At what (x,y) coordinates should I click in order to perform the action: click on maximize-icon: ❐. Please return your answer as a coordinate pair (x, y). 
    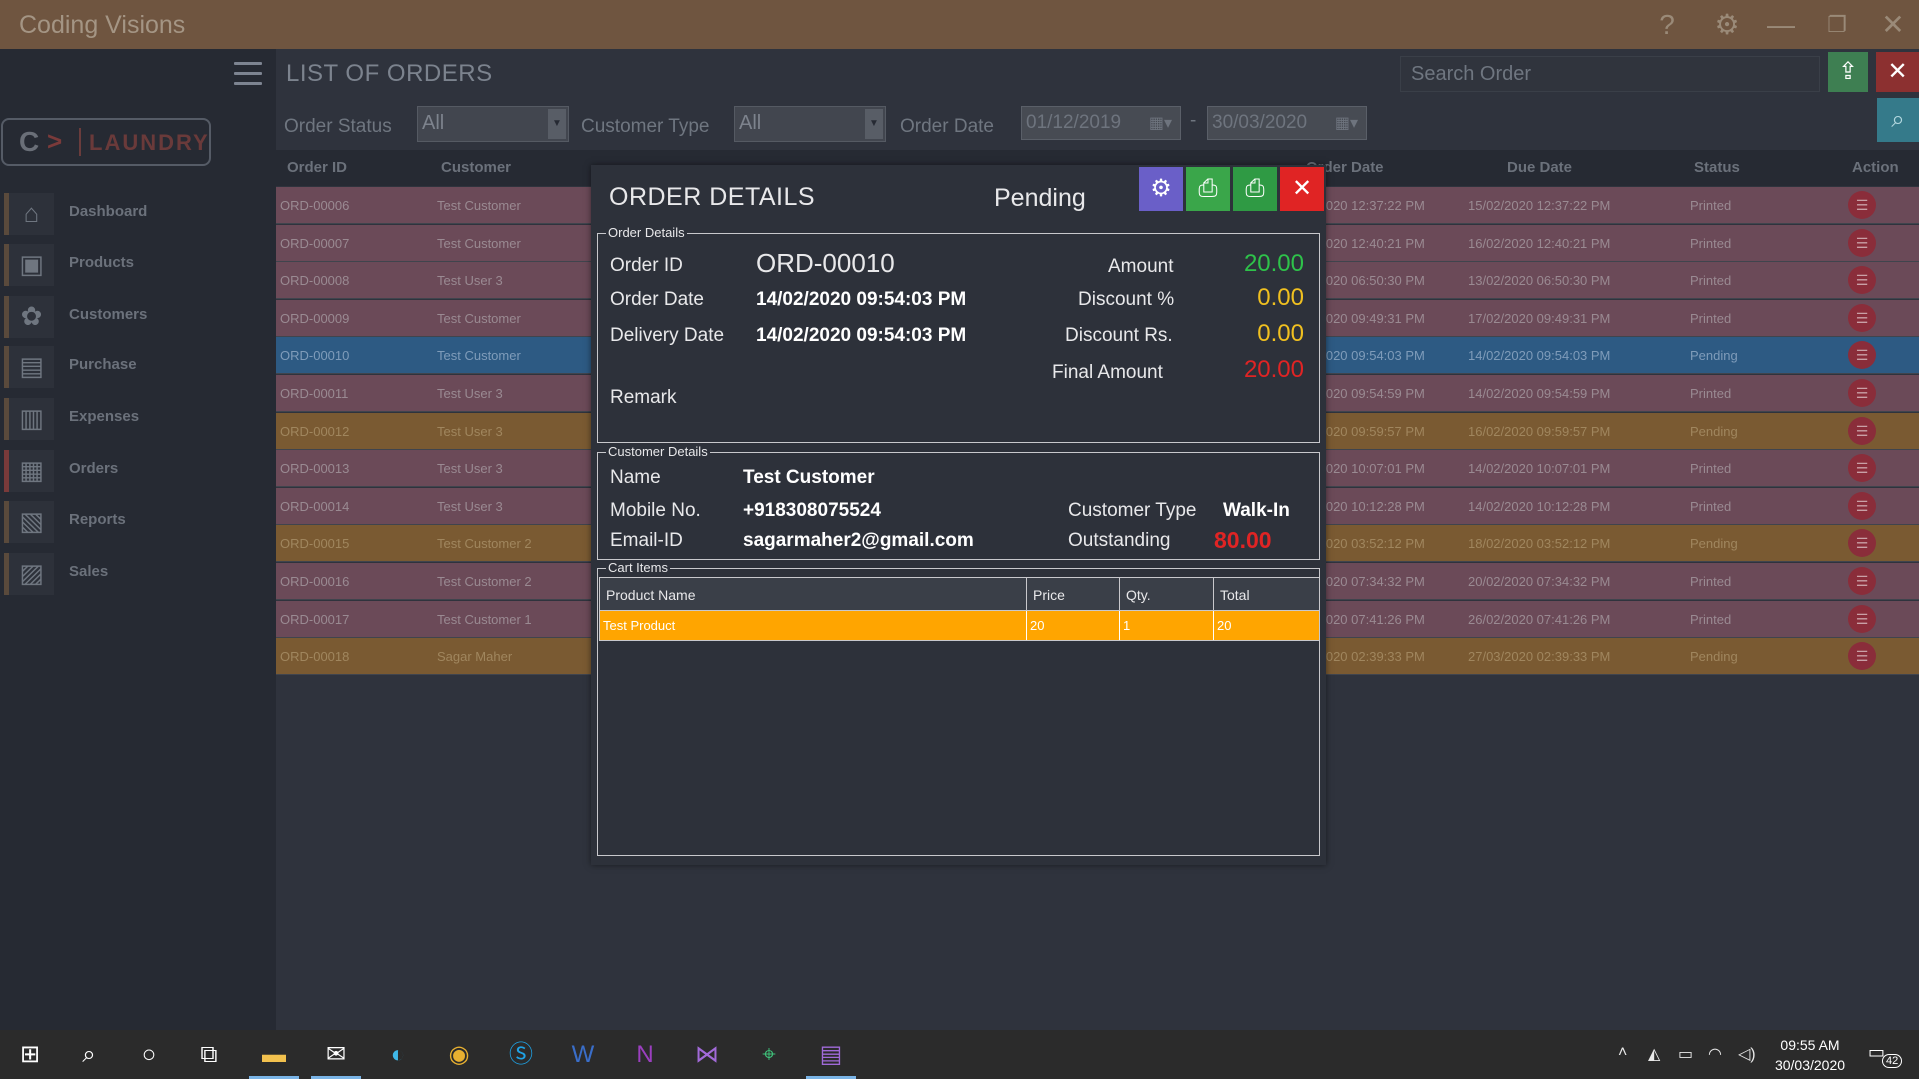
    Looking at the image, I should click on (1837, 25).